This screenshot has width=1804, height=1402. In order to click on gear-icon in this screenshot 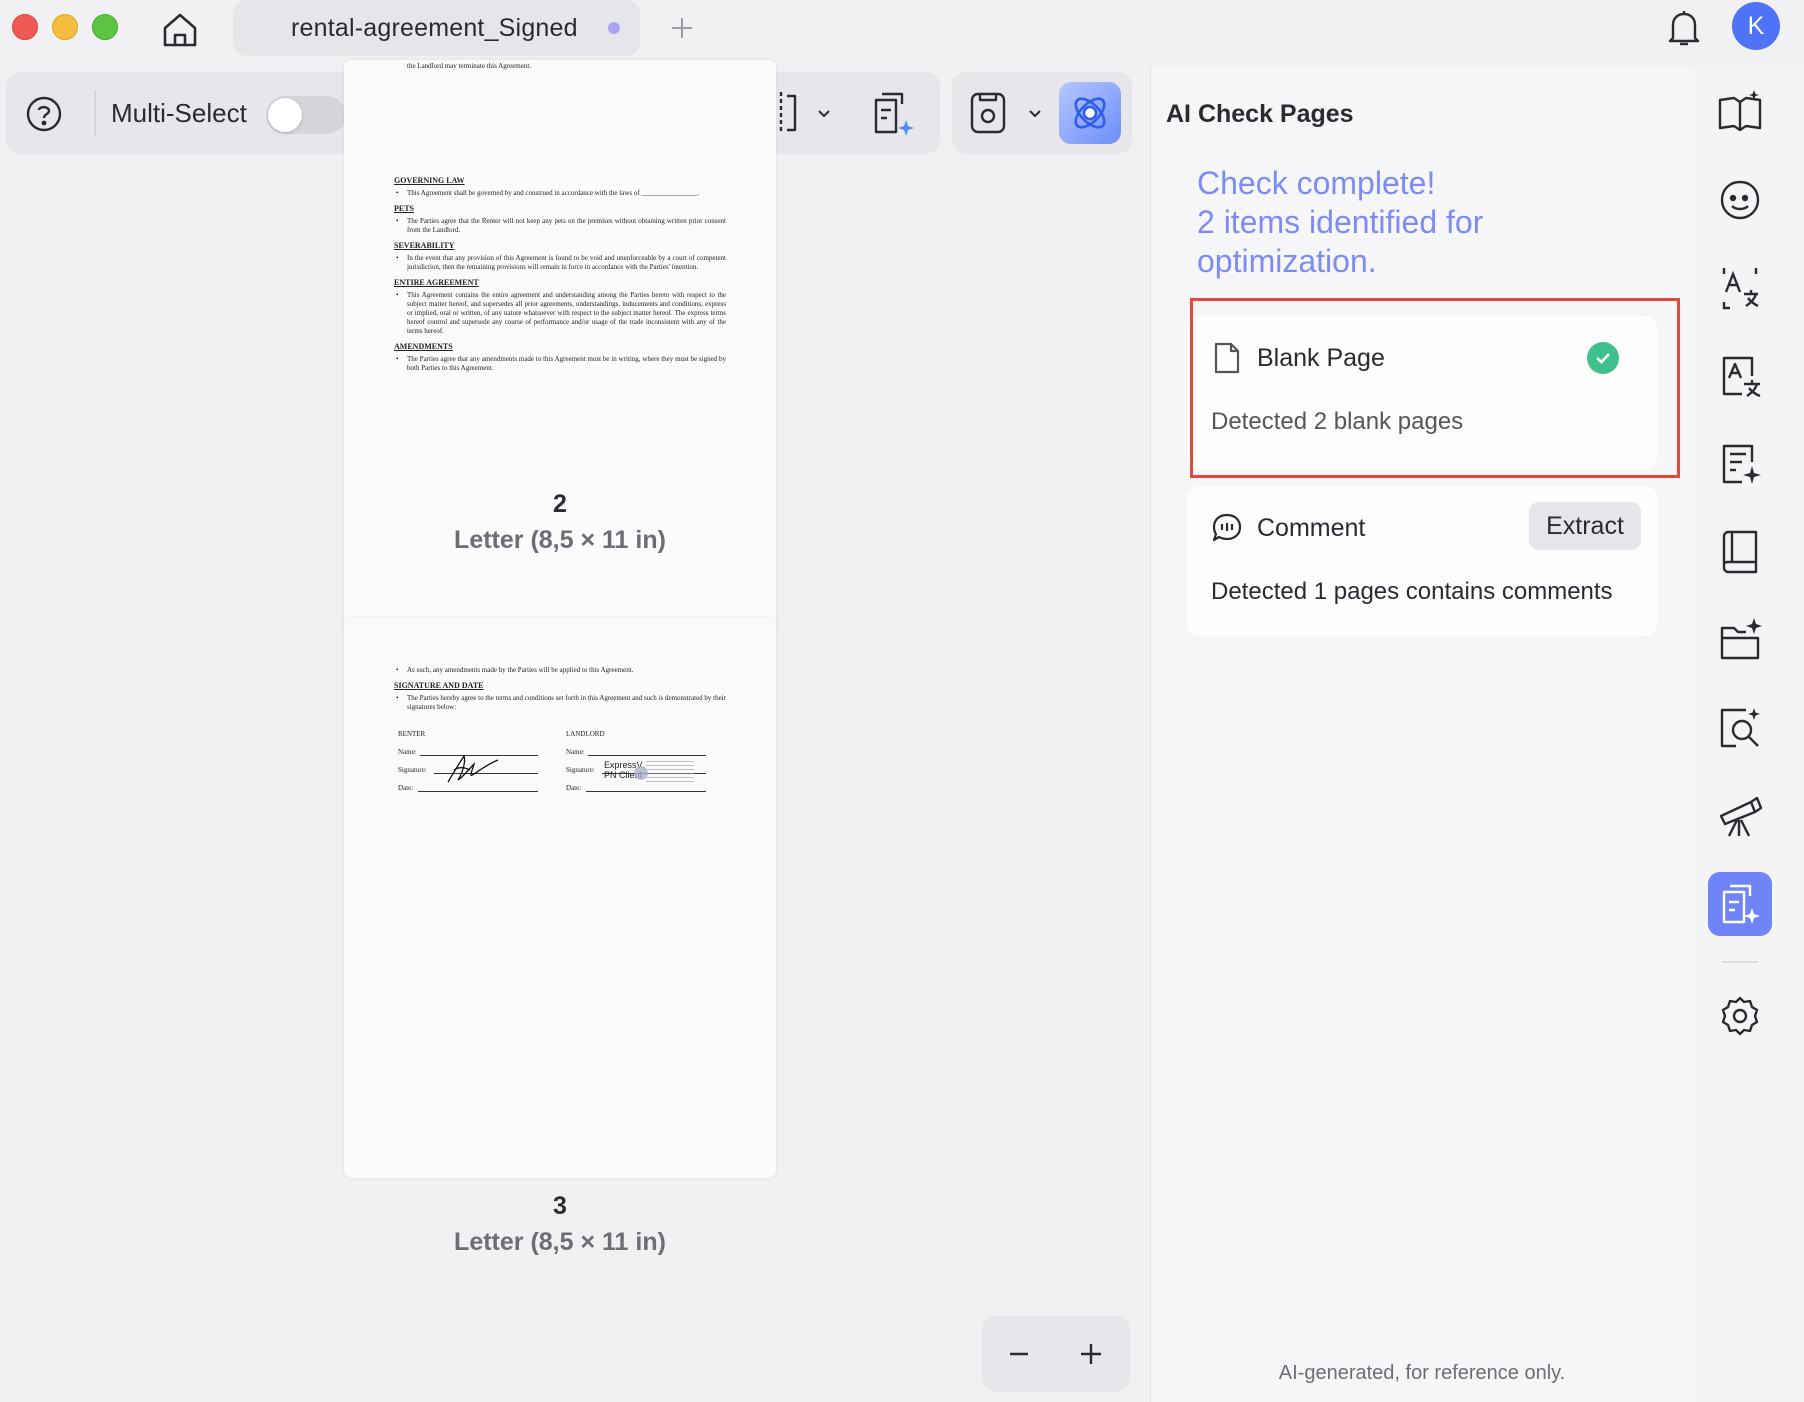, I will do `click(1740, 1016)`.